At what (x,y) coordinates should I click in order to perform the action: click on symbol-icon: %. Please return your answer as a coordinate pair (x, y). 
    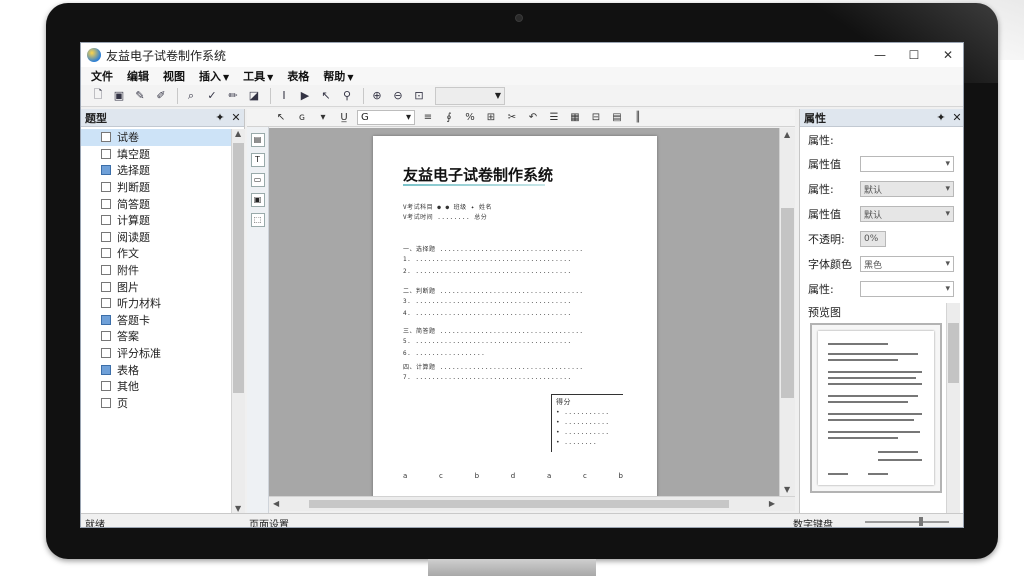
    Looking at the image, I should click on (470, 118).